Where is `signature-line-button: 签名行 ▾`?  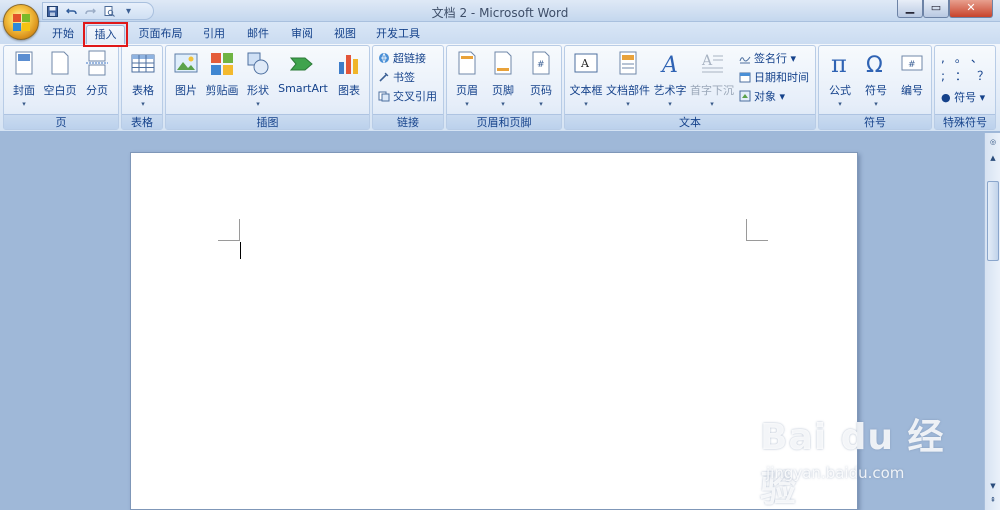 signature-line-button: 签名行 ▾ is located at coordinates (767, 58).